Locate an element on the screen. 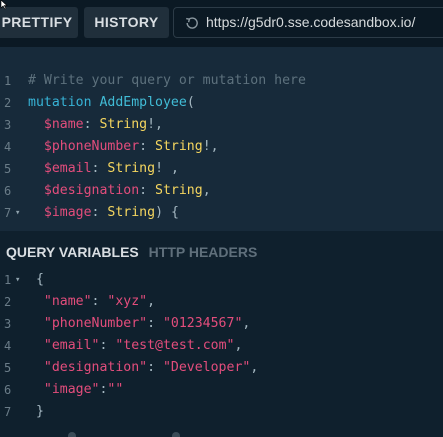 The width and height of the screenshot is (443, 437). code-line: 5 "designation": "Developer", is located at coordinates (221, 368).